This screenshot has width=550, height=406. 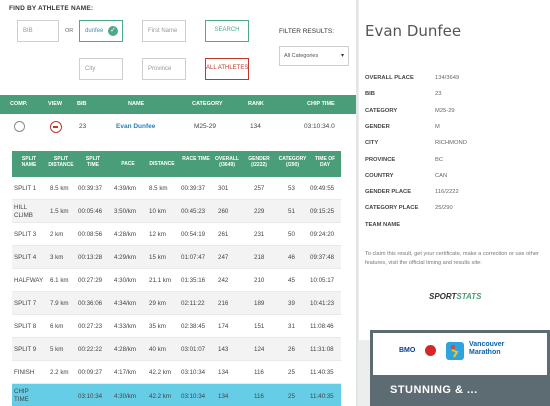 I want to click on split-cell-cat: 53, so click(x=291, y=188).